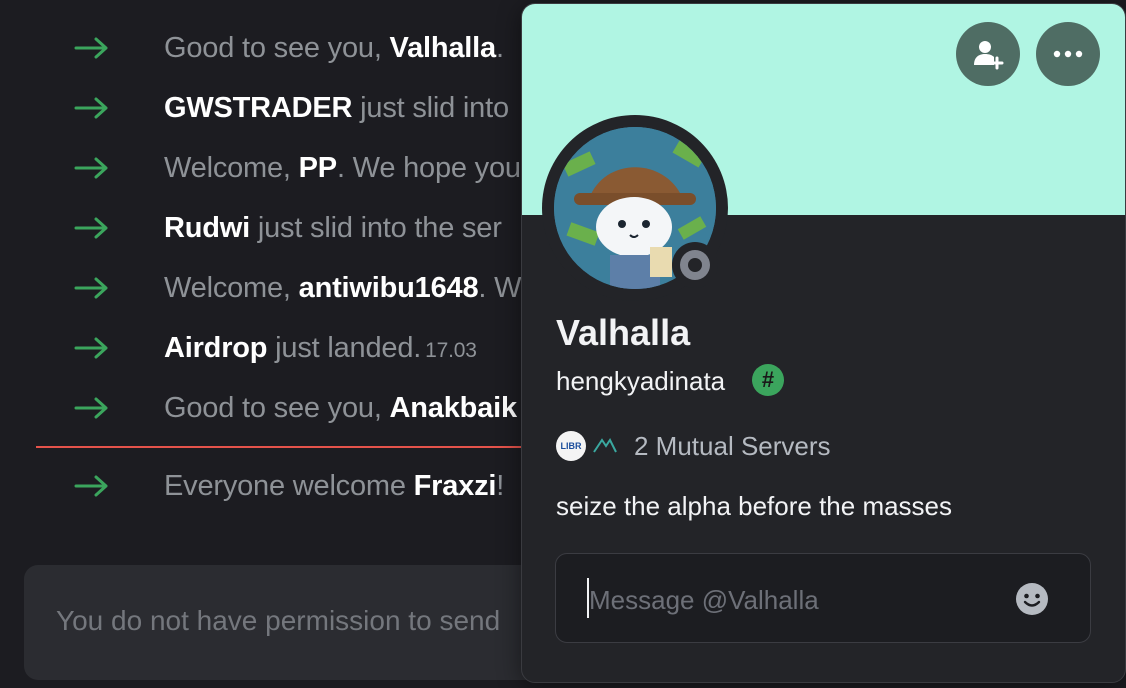 This screenshot has width=1126, height=688. What do you see at coordinates (342, 167) in the screenshot?
I see `message-text: Welcome, PP. We hope you` at bounding box center [342, 167].